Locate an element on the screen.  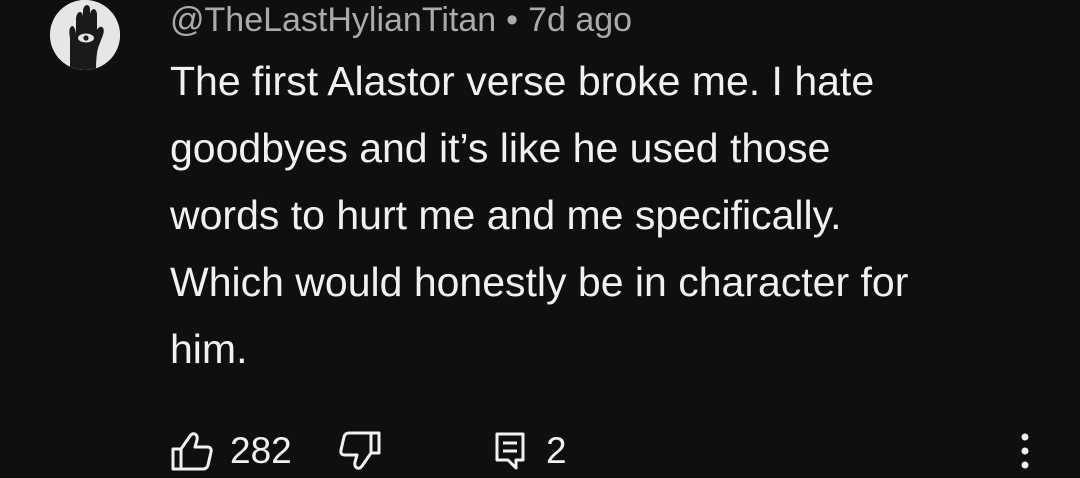
comment-actions: 282 2 is located at coordinates (615, 451).